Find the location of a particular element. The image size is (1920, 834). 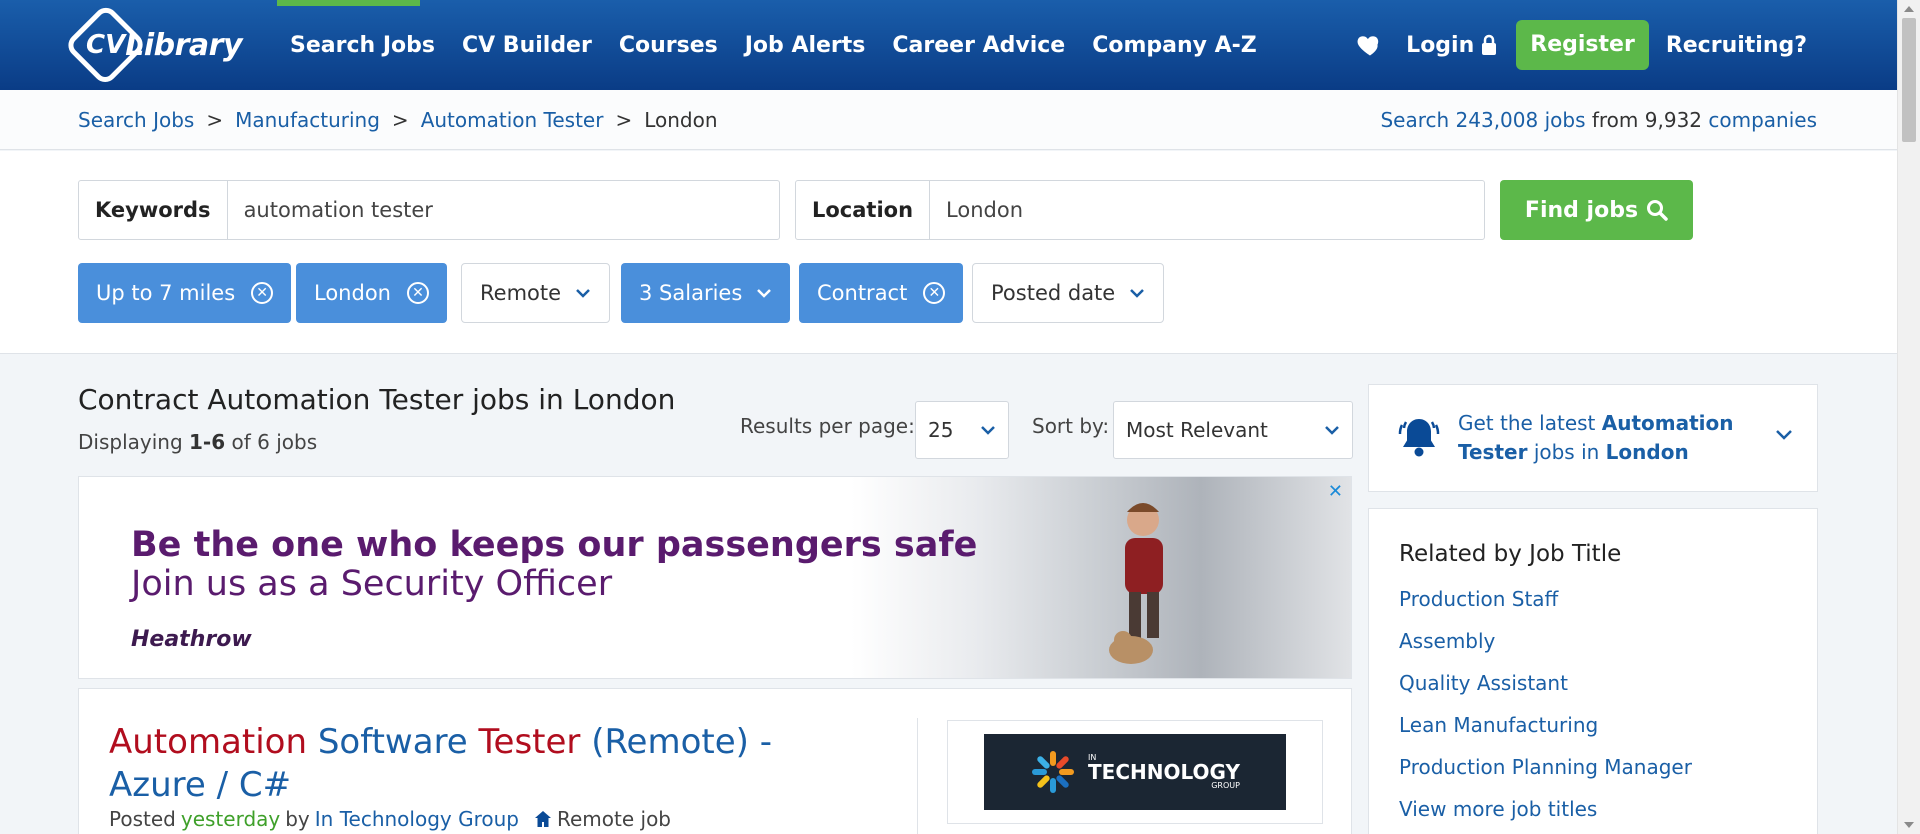

scrollbar-thumb is located at coordinates (1909, 80).